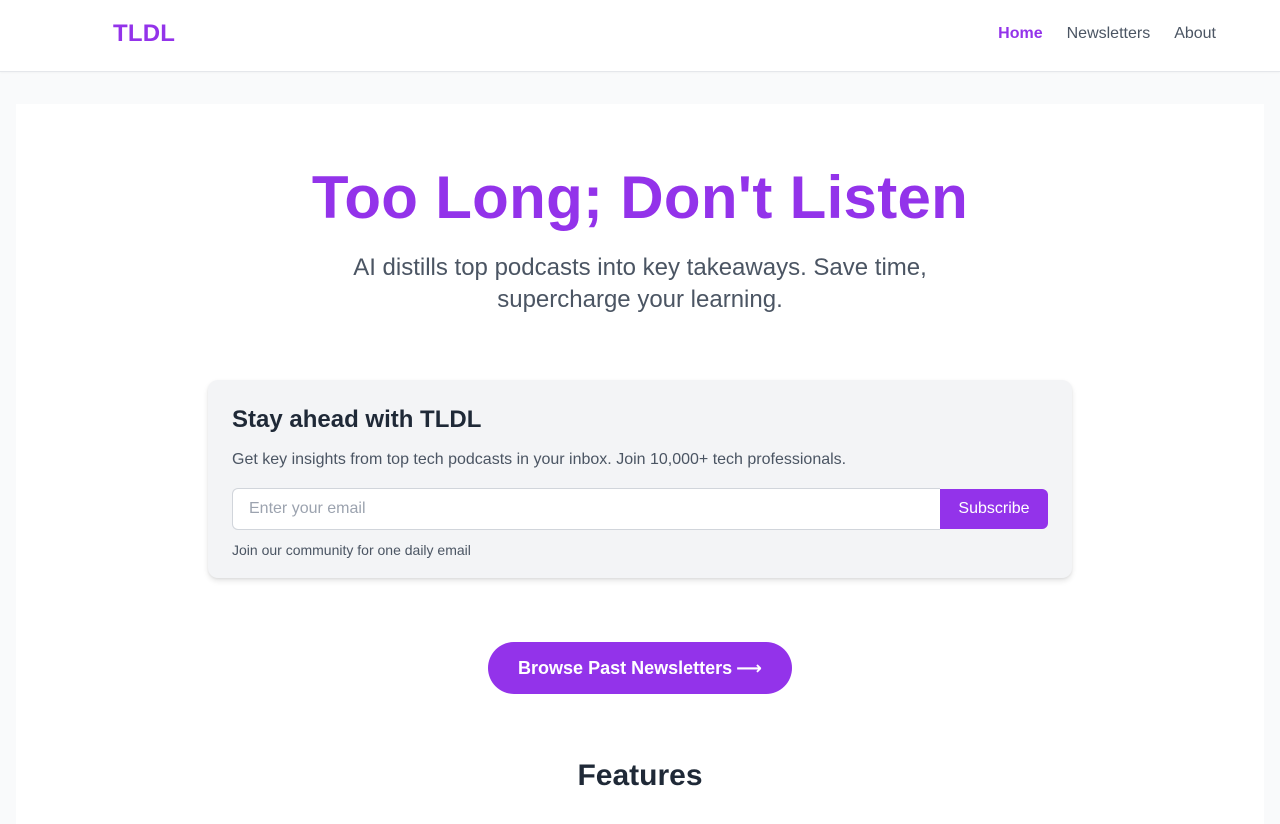  Describe the element at coordinates (640, 197) in the screenshot. I see `hero-title: Too Long; Don't Listen` at that location.